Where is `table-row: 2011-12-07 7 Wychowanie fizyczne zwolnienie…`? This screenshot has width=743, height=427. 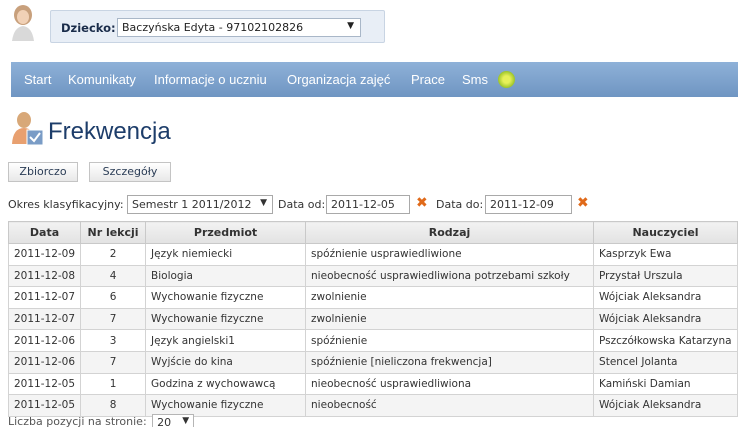 table-row: 2011-12-07 7 Wychowanie fizyczne zwolnienie… is located at coordinates (372, 319).